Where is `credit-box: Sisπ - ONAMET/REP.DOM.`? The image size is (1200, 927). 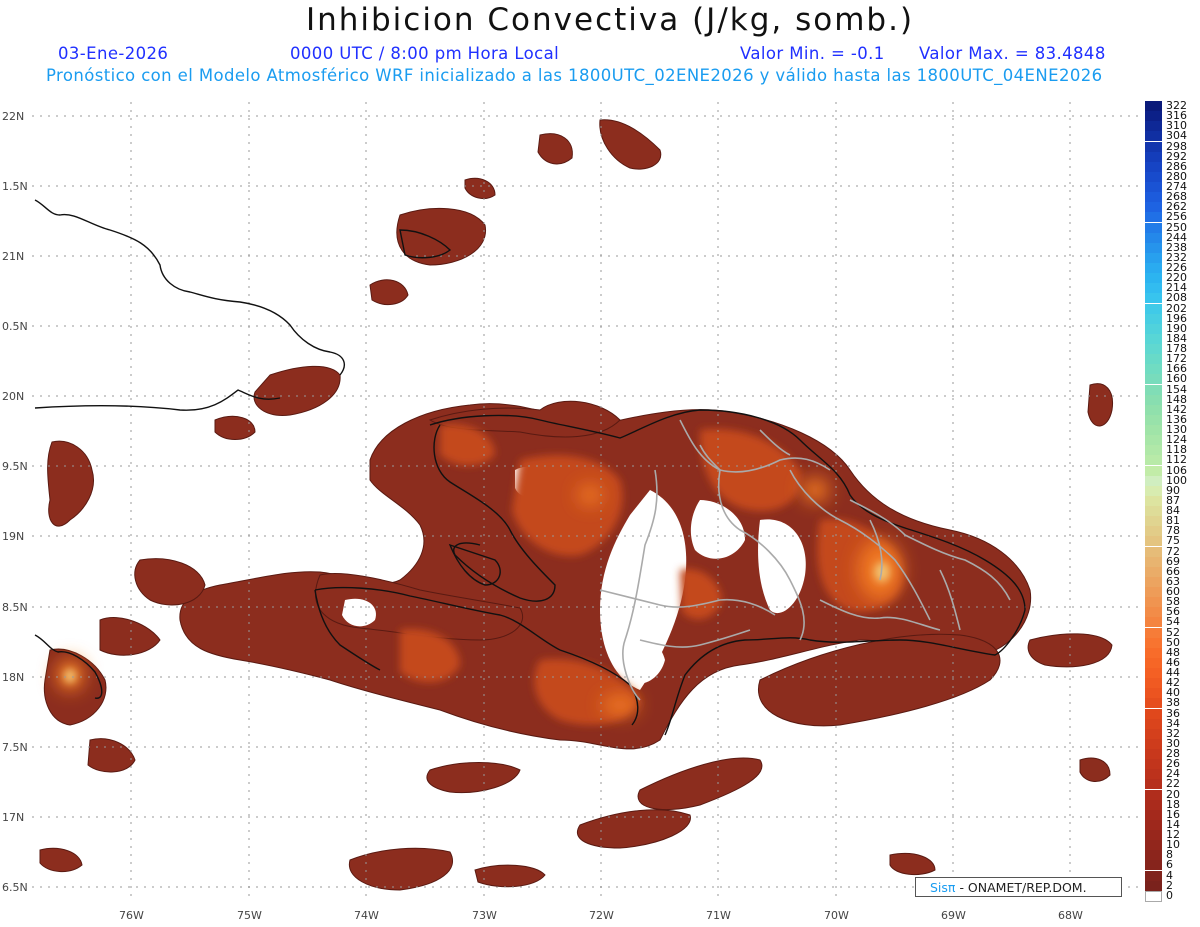 credit-box: Sisπ - ONAMET/REP.DOM. is located at coordinates (1018, 887).